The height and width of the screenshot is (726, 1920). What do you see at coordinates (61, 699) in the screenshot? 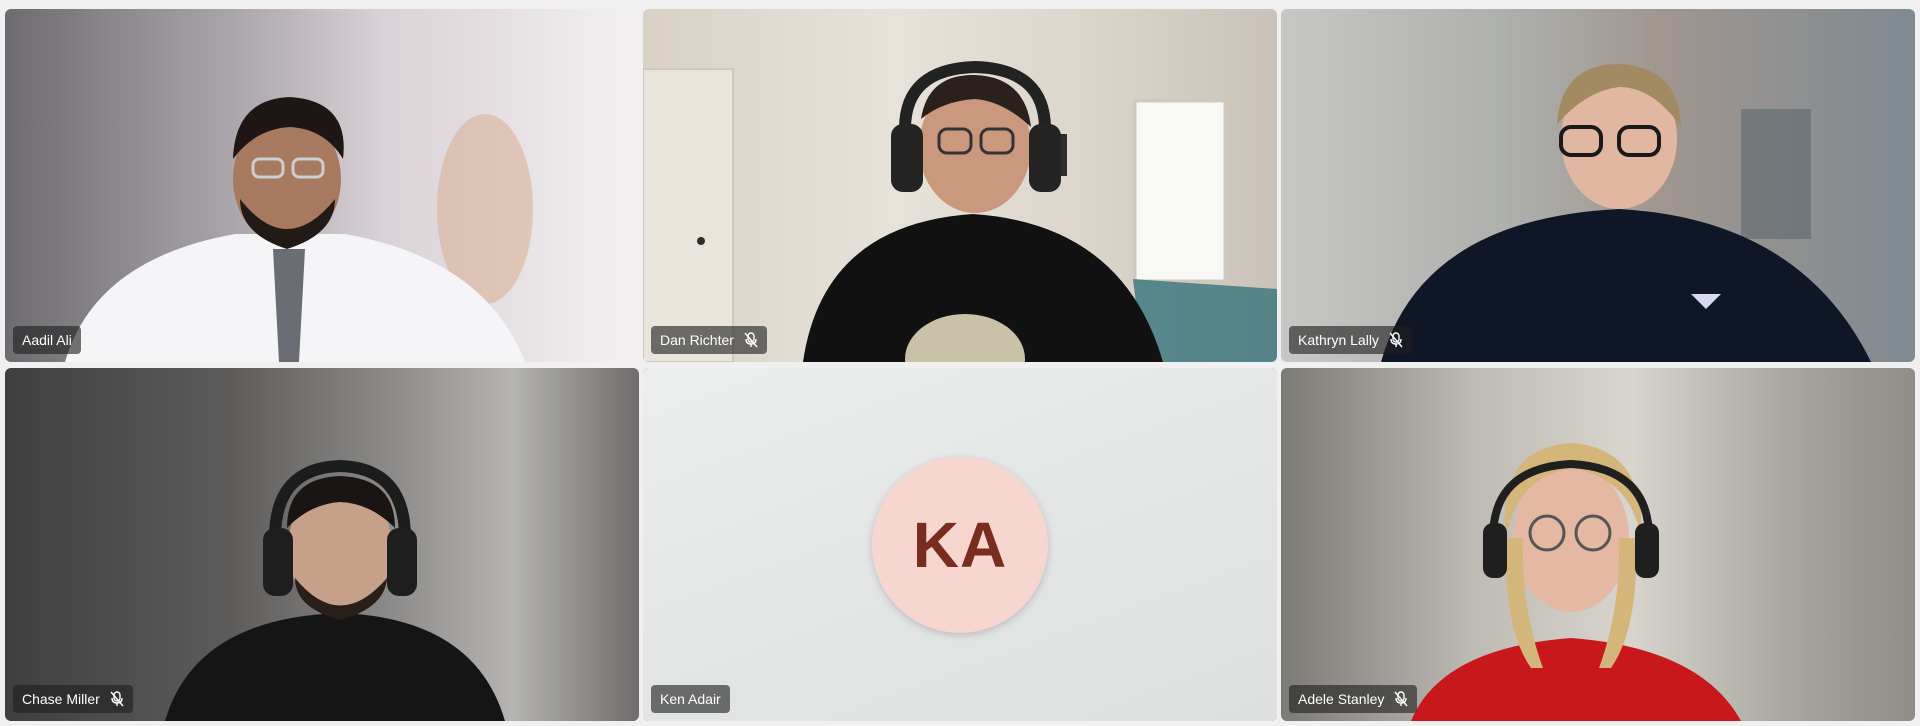
I see `participant-name: Chase Miller` at bounding box center [61, 699].